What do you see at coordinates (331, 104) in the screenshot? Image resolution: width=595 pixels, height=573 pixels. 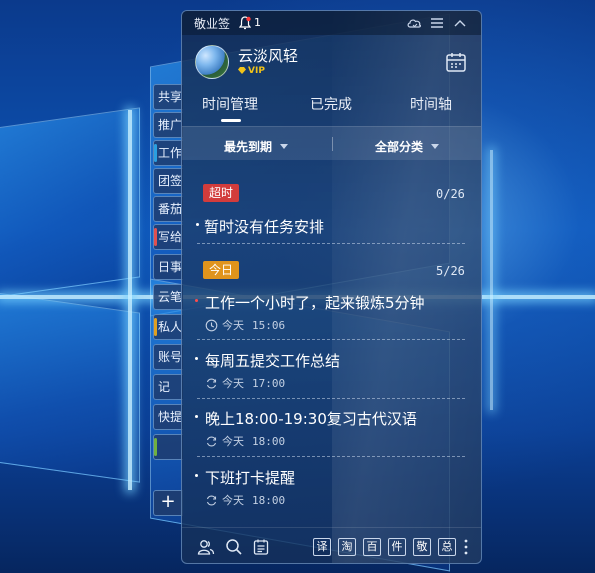 I see `tab-completed: 已完成` at bounding box center [331, 104].